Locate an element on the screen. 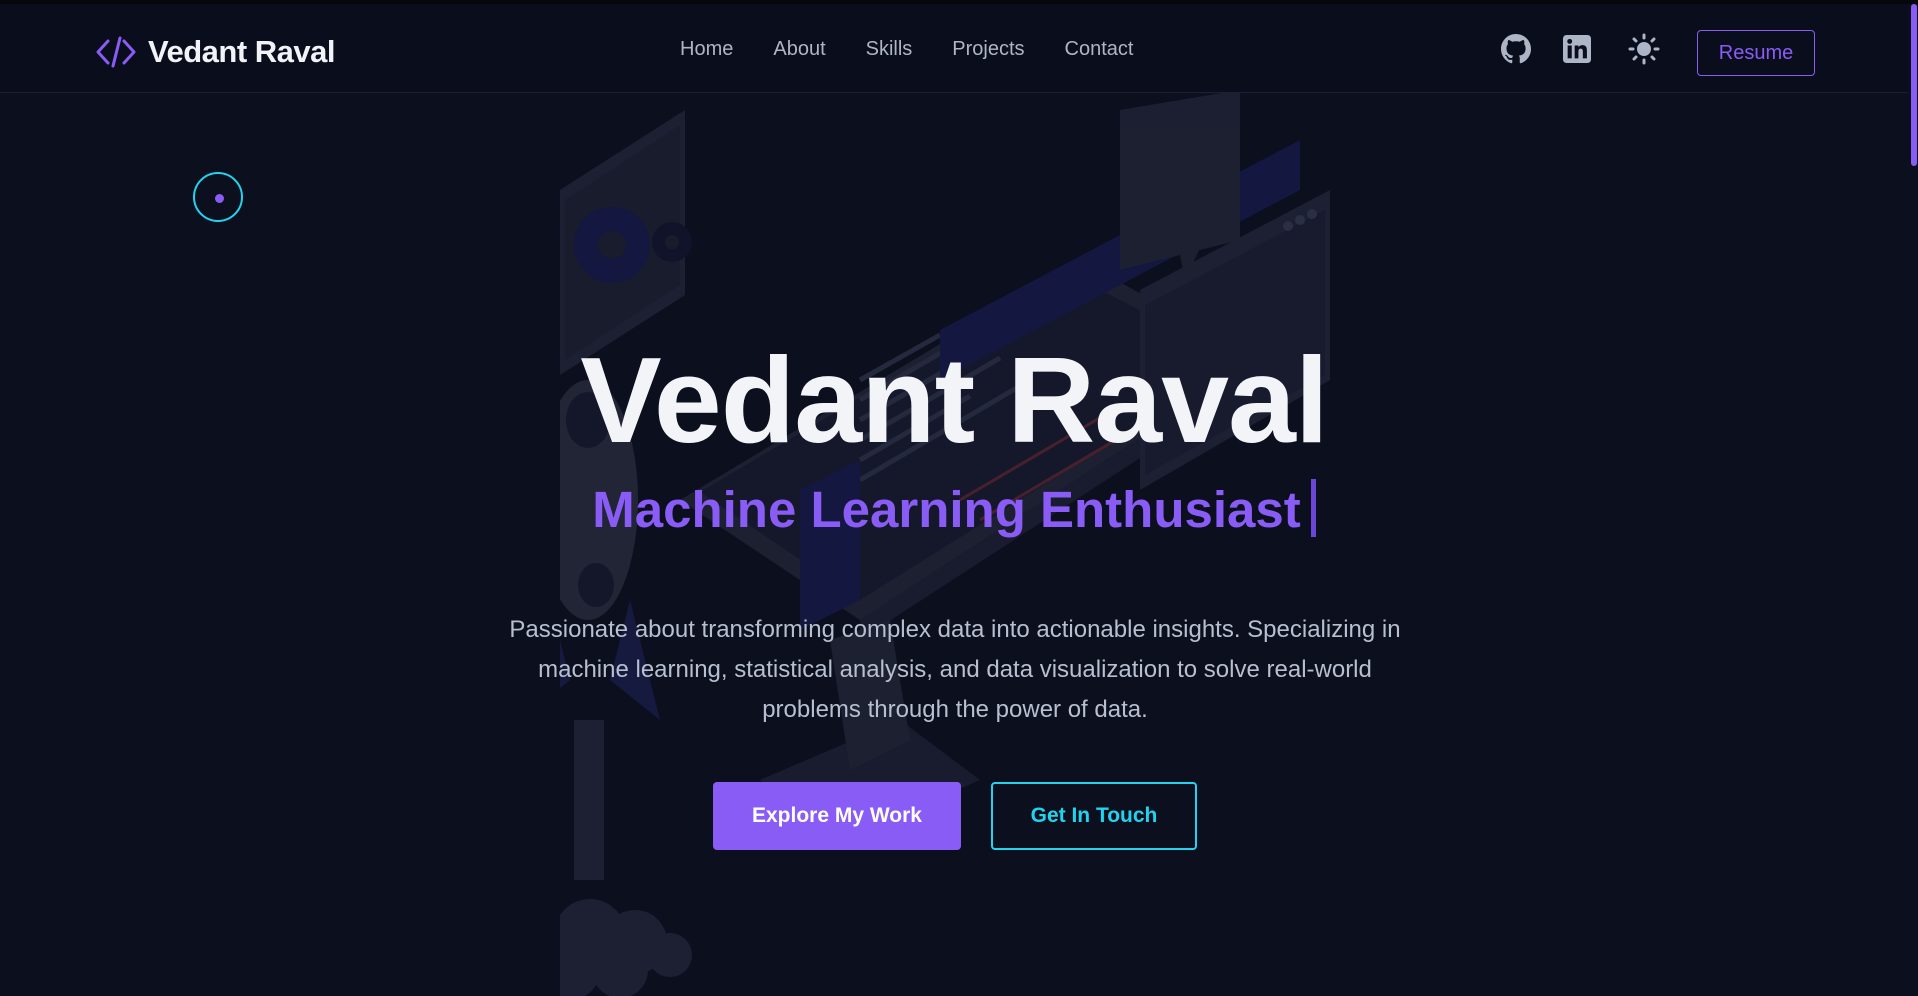 The image size is (1918, 996). scrollbar-thumb is located at coordinates (1914, 85).